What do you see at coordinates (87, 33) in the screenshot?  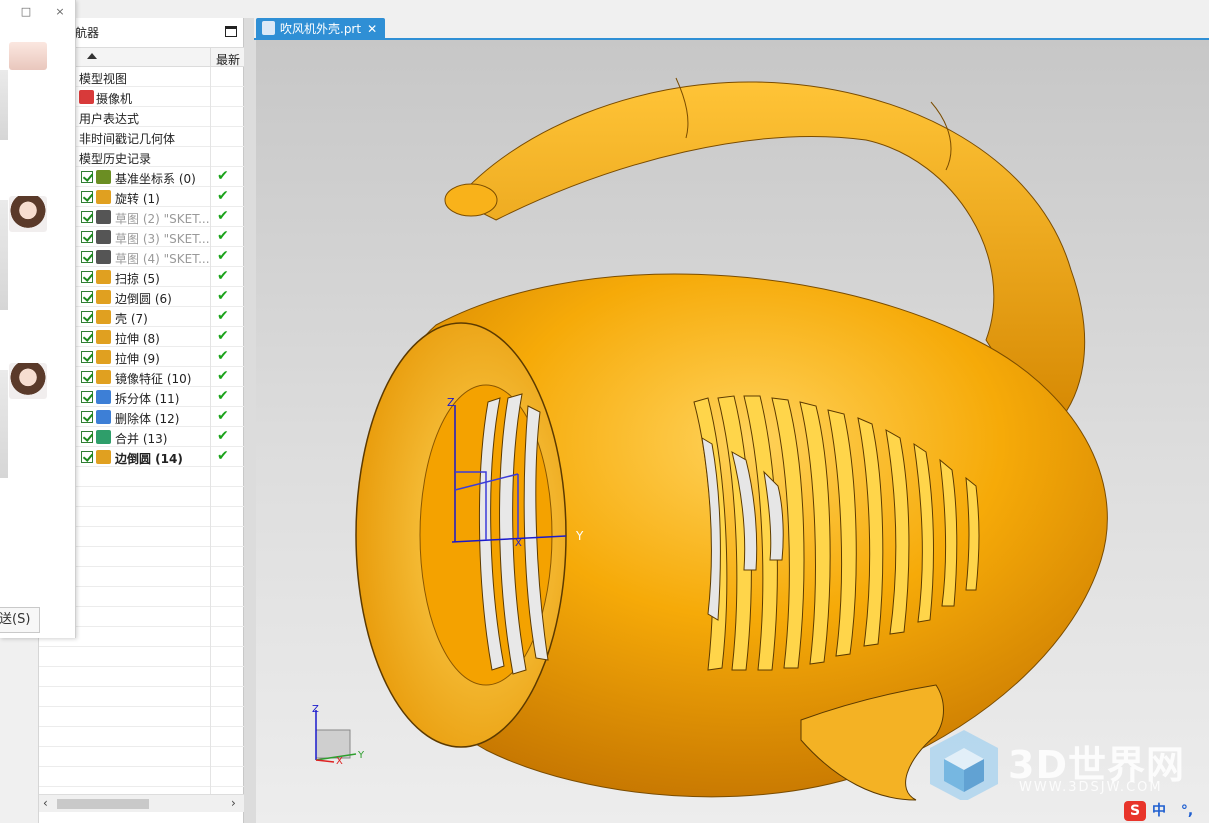 I see `navigator-title: 航器` at bounding box center [87, 33].